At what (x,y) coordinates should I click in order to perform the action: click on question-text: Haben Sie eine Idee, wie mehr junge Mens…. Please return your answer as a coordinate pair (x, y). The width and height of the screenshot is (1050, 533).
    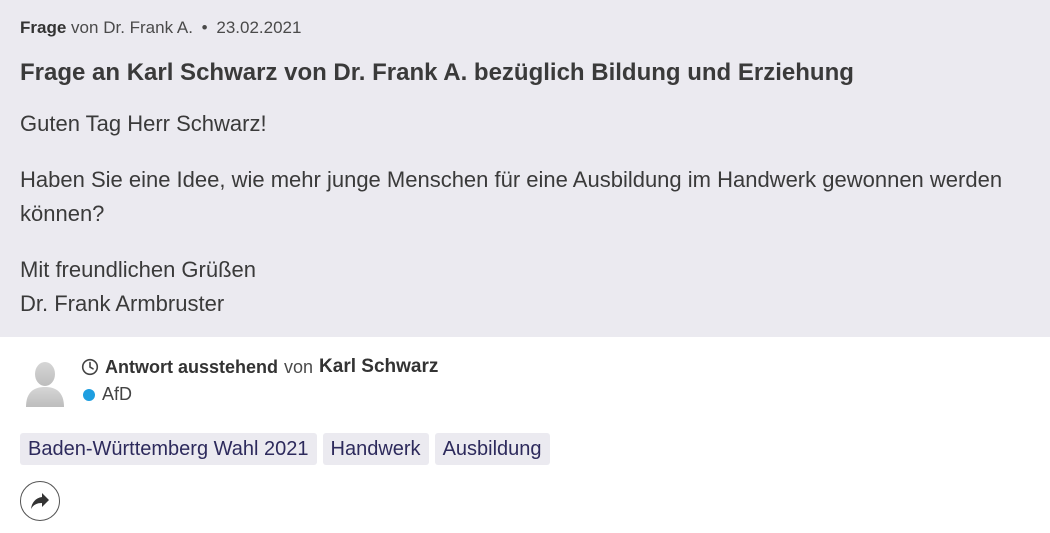
    Looking at the image, I should click on (511, 196).